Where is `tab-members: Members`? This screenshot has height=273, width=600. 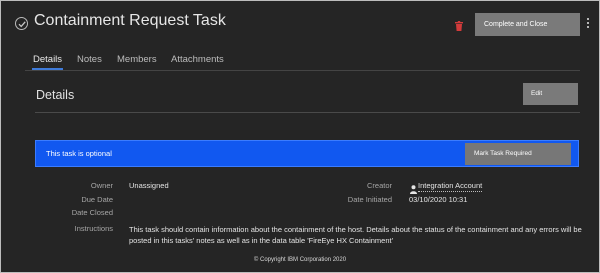 tab-members: Members is located at coordinates (137, 62).